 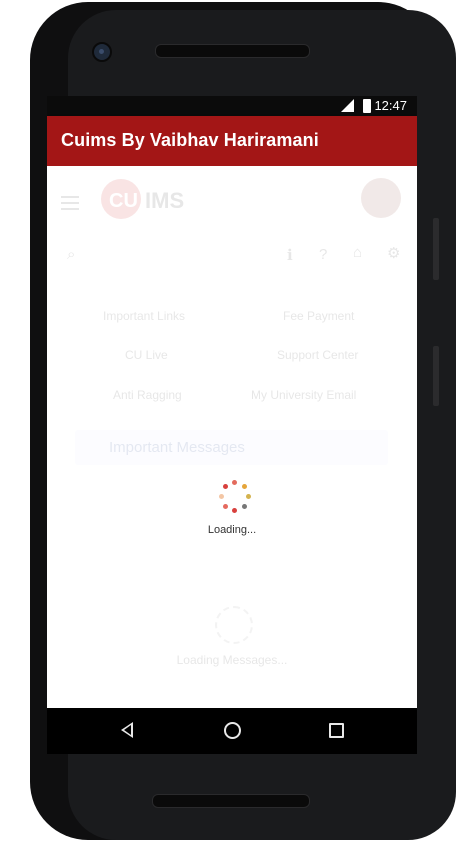 What do you see at coordinates (231, 801) in the screenshot?
I see `bottom-speaker` at bounding box center [231, 801].